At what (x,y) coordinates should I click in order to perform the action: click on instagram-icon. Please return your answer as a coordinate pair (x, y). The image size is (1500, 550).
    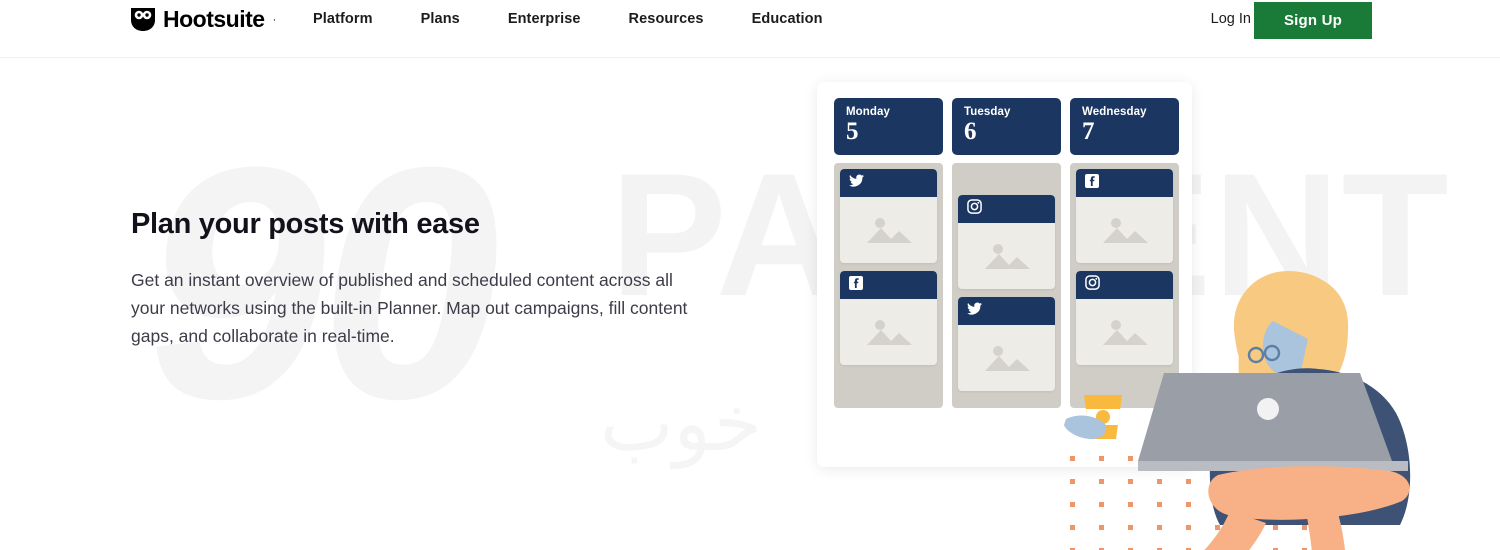
    Looking at the image, I should click on (974, 209).